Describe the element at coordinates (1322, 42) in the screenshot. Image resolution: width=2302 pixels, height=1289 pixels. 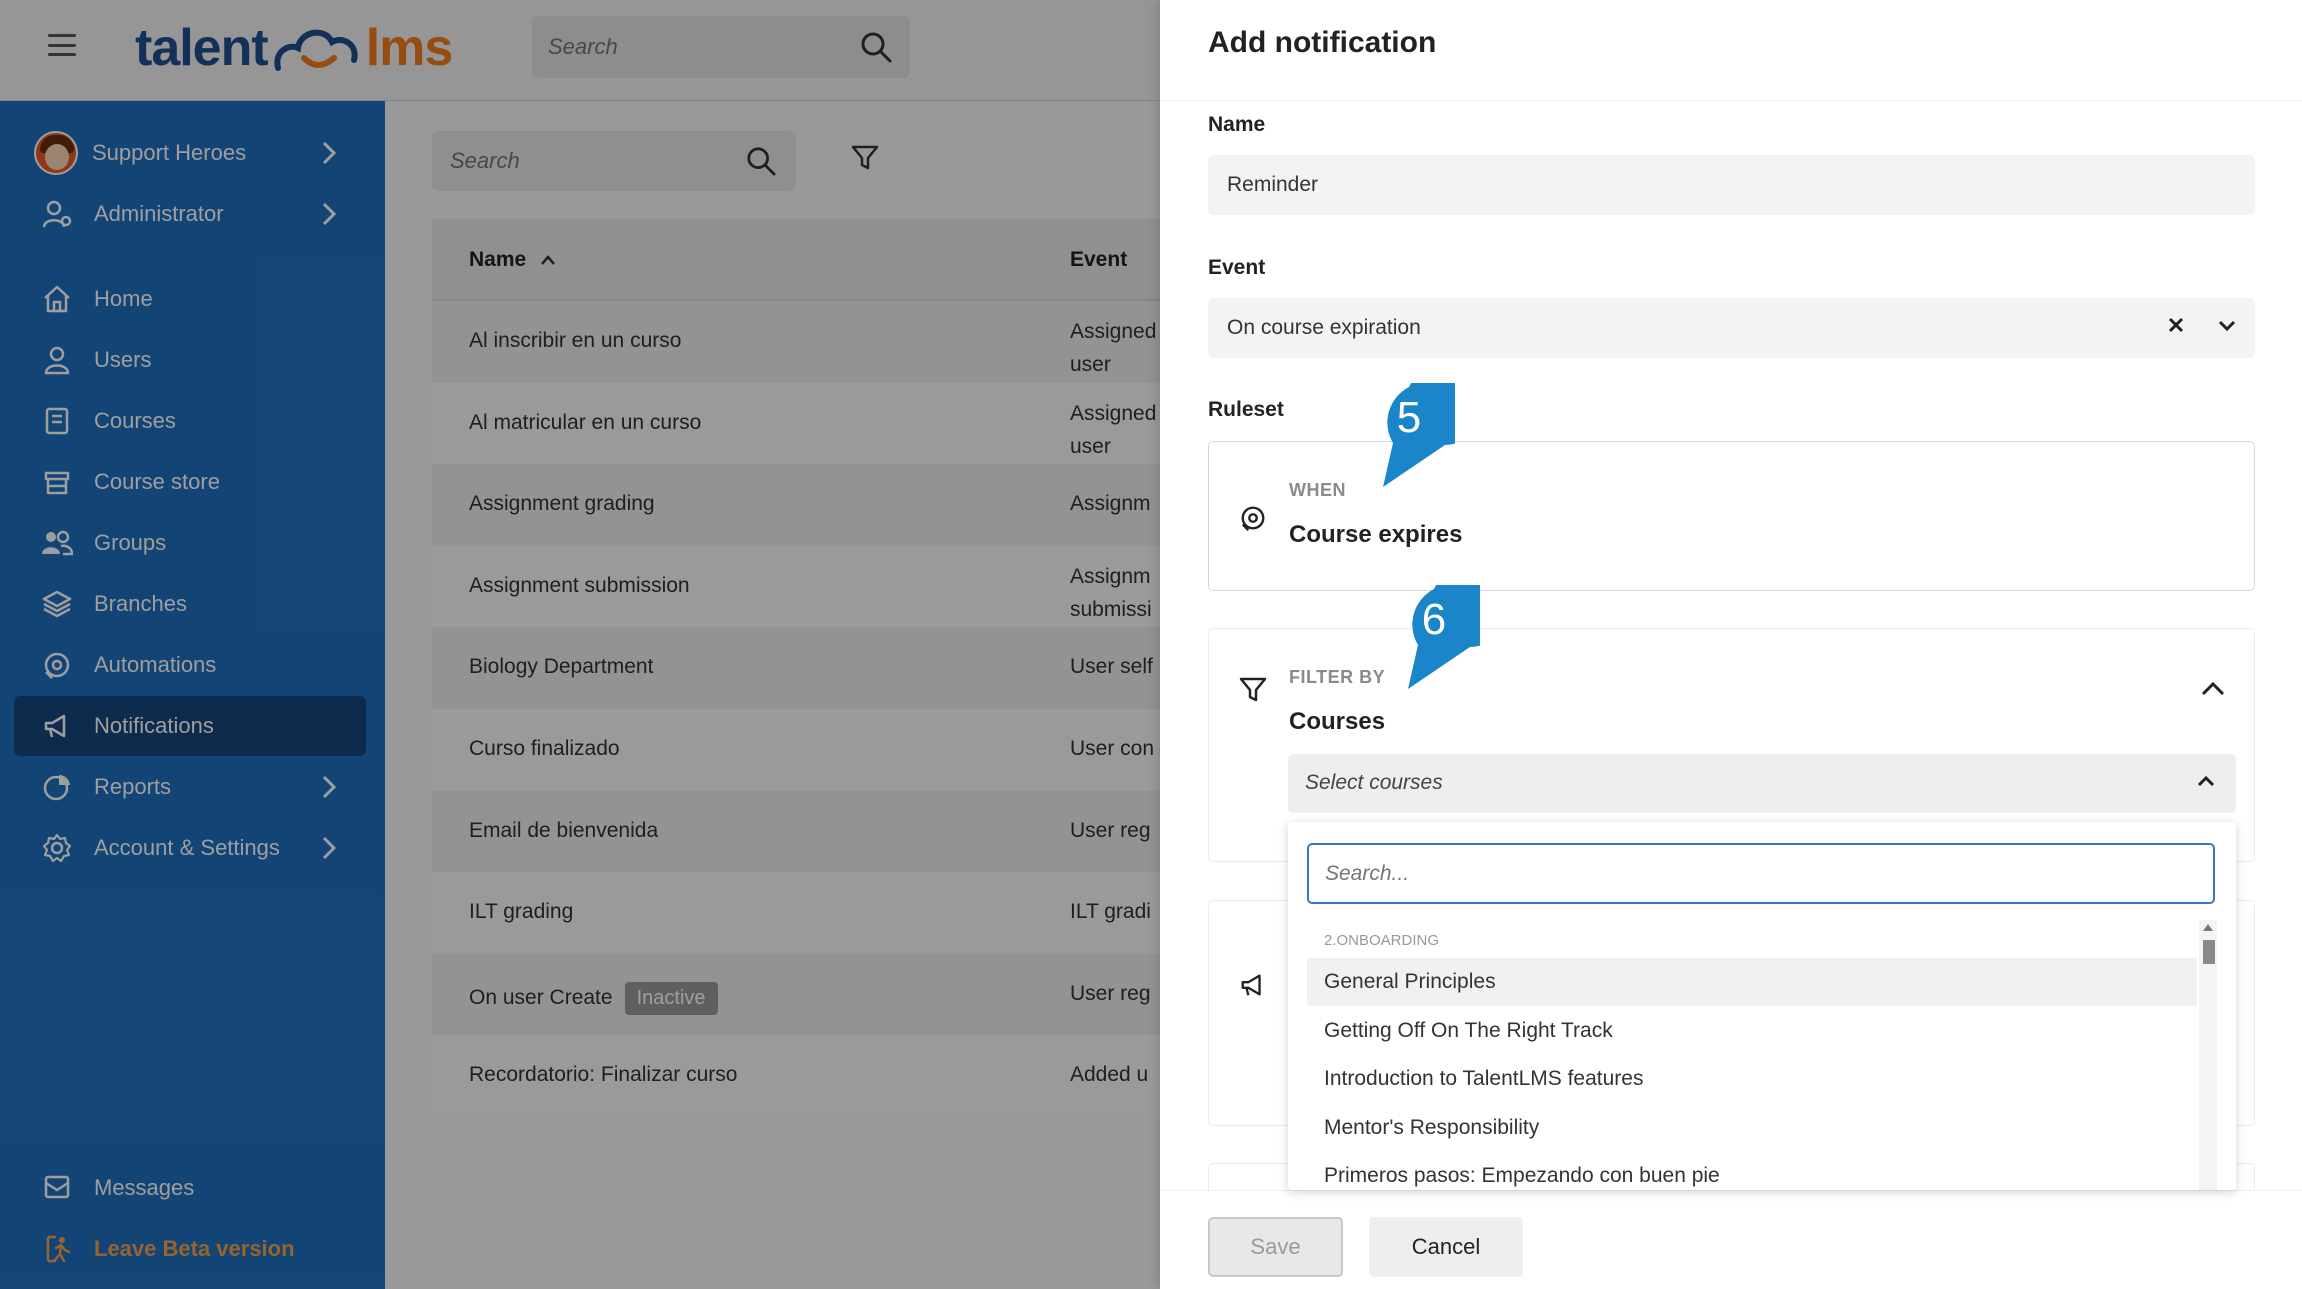
I see `drawer-title: Add notification` at that location.